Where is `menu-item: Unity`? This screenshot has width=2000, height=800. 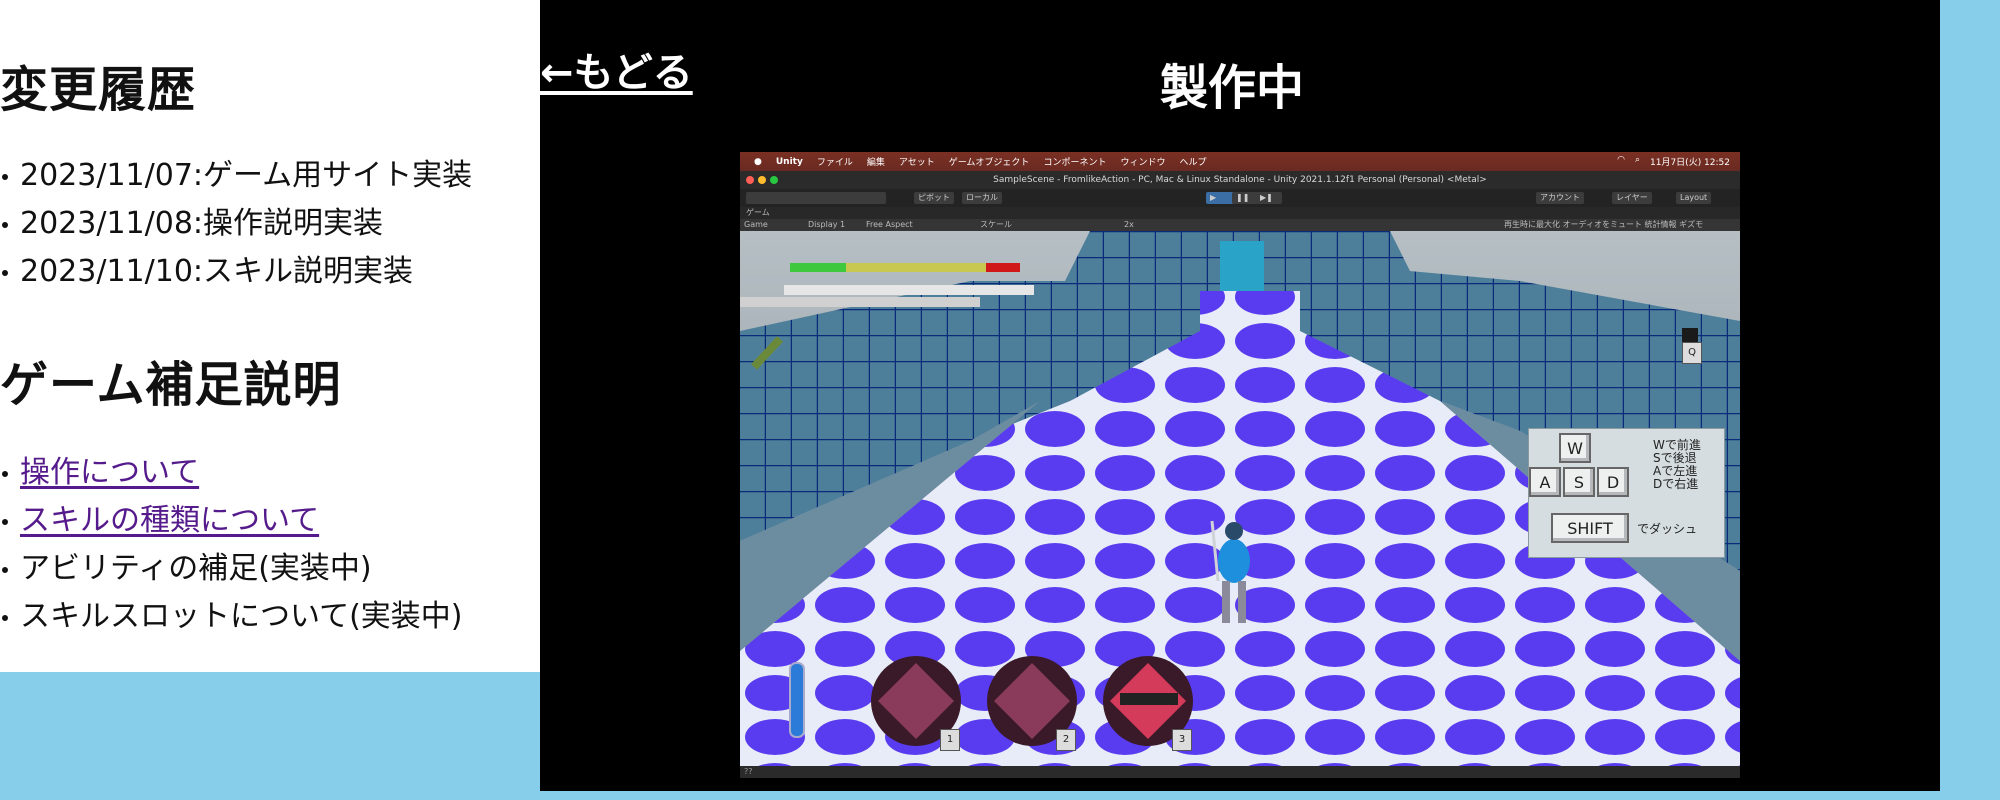
menu-item: Unity is located at coordinates (789, 161).